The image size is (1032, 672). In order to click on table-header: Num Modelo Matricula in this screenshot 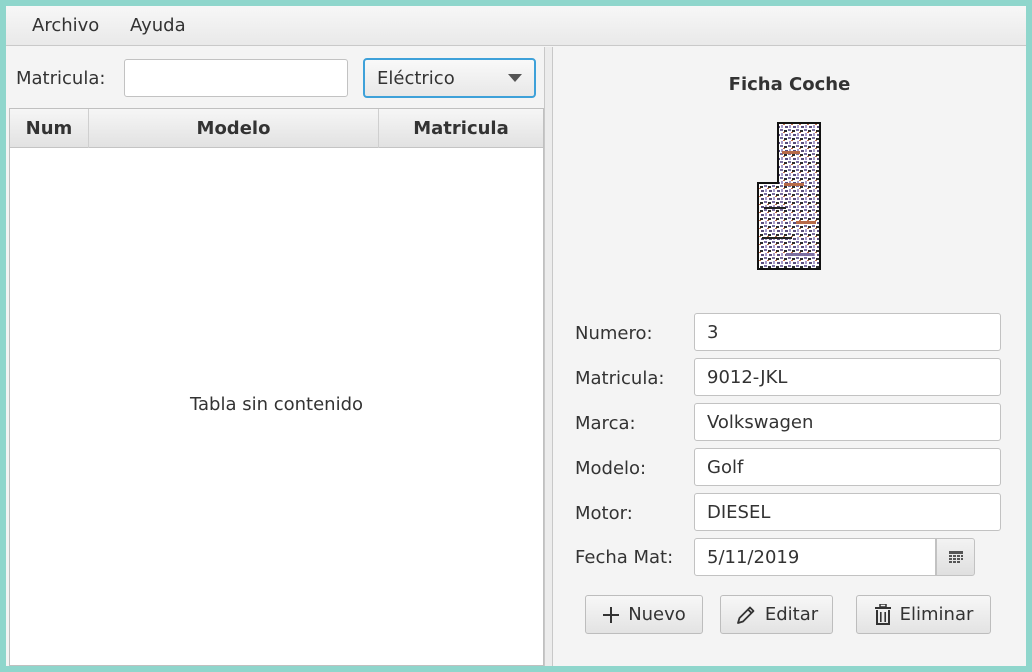, I will do `click(276, 128)`.